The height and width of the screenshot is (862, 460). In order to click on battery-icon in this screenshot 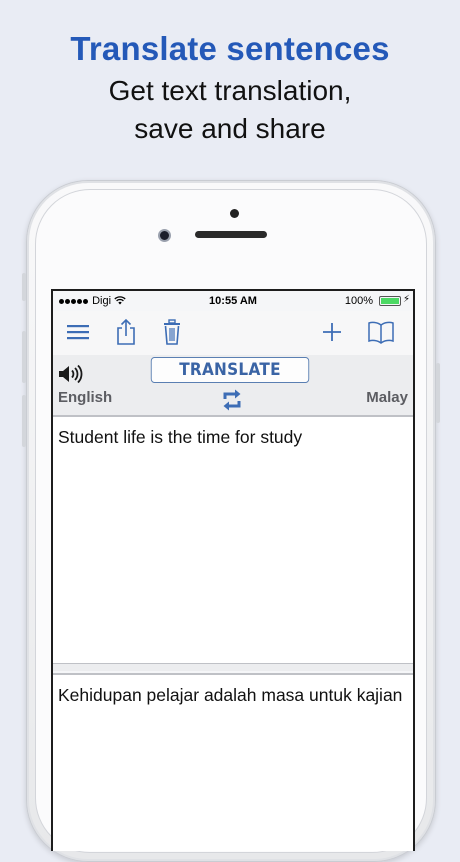, I will do `click(390, 301)`.